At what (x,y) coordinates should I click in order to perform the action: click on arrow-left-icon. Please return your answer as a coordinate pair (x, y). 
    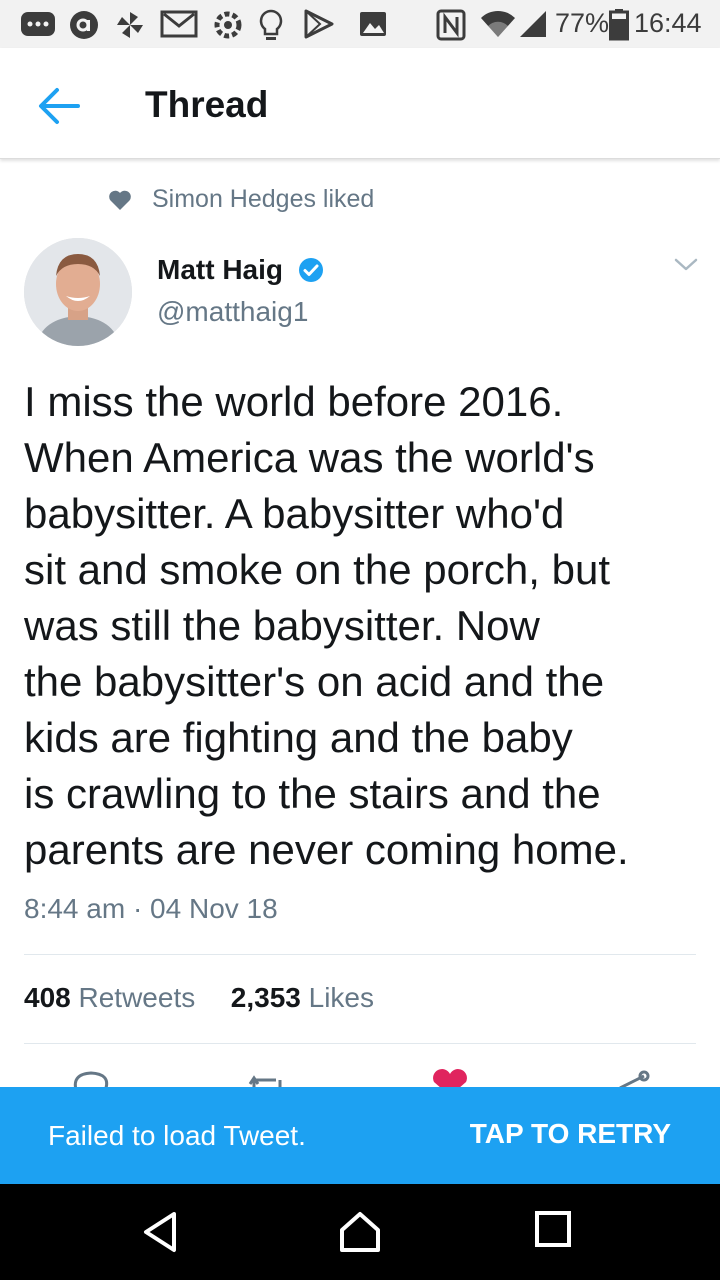
    Looking at the image, I should click on (59, 106).